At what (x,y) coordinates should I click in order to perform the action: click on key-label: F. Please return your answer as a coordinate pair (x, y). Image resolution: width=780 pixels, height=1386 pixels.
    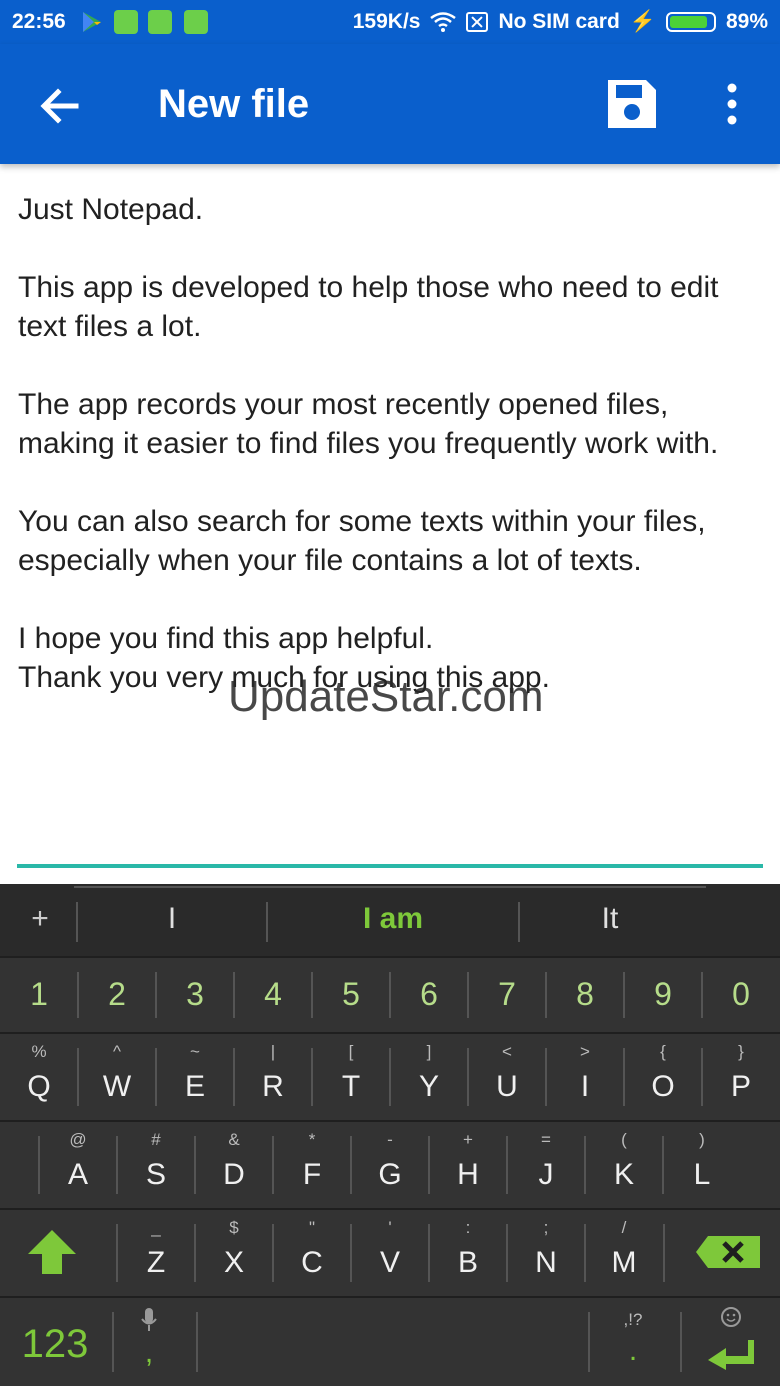
    Looking at the image, I should click on (312, 1174).